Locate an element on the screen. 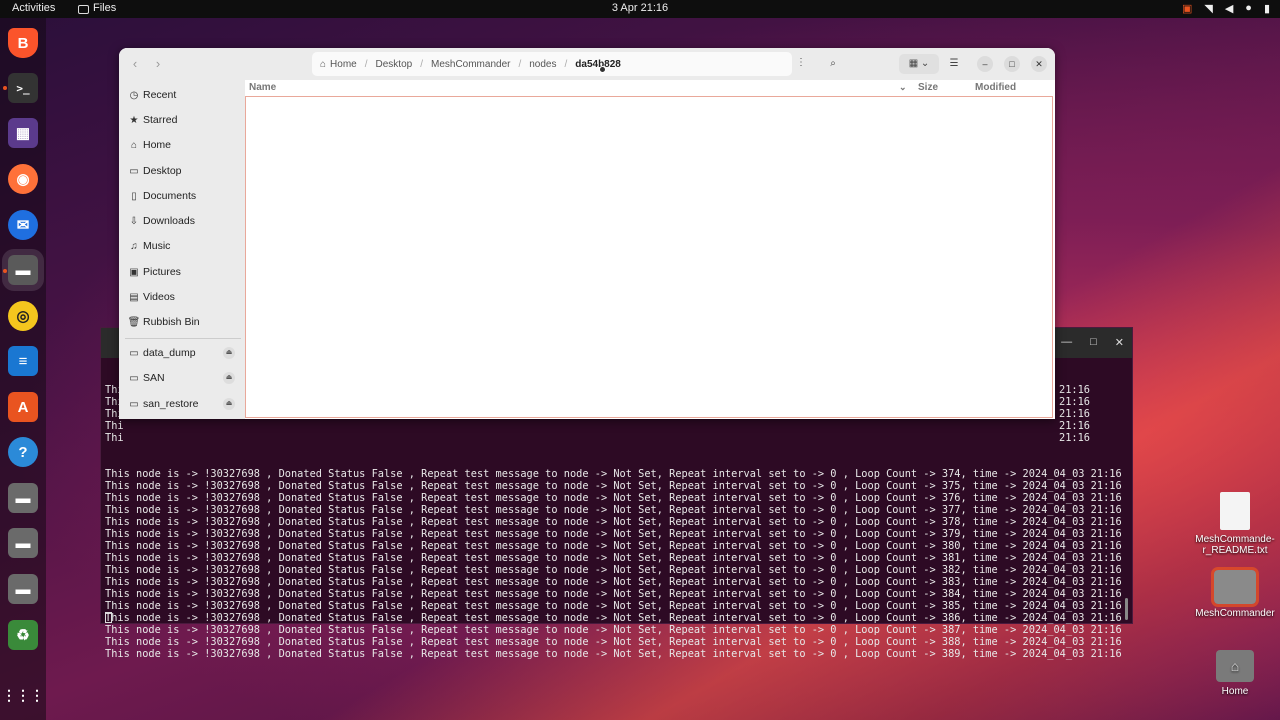 The image size is (1280, 720). sidebar-item-downloads: ⇩ Downloads is located at coordinates (182, 221).